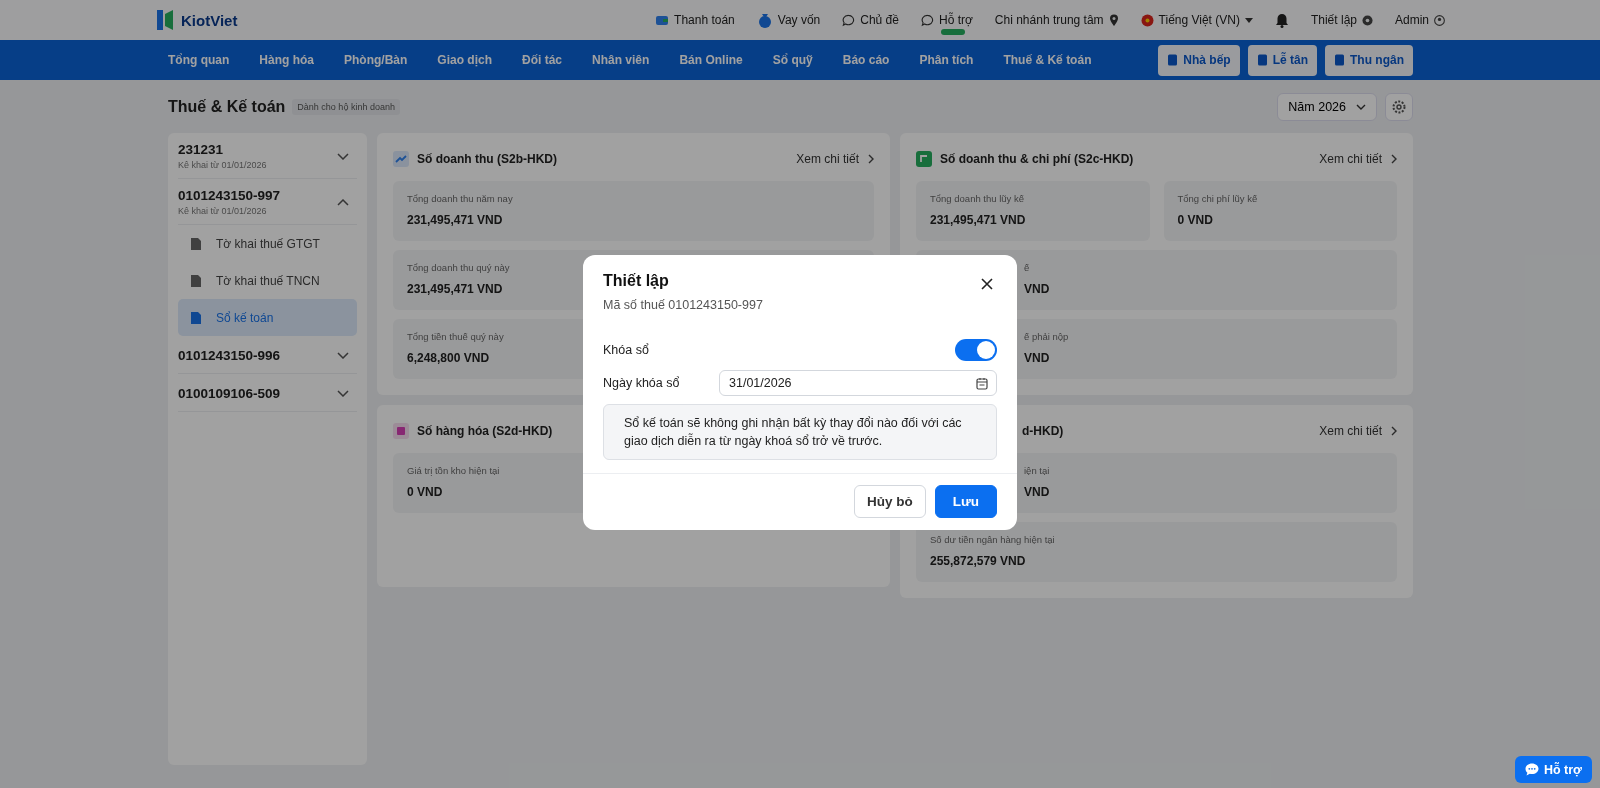 This screenshot has width=1600, height=788. What do you see at coordinates (946, 60) in the screenshot?
I see `nav-item: Phân tích` at bounding box center [946, 60].